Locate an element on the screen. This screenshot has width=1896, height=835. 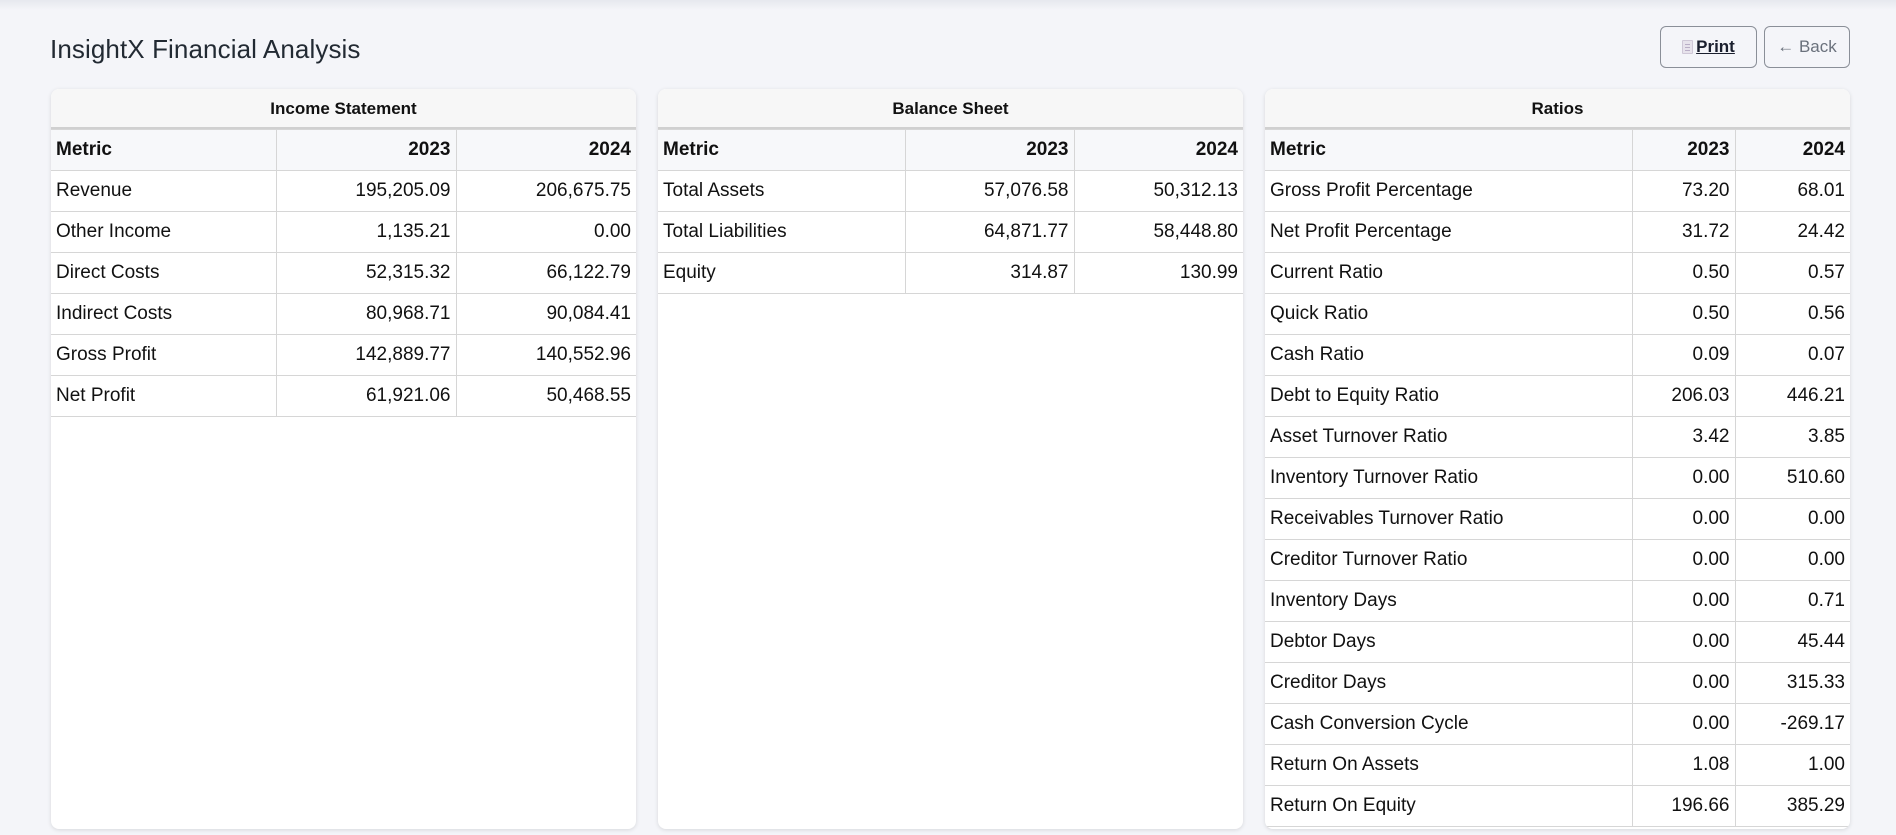
table-row: Gross Profit 142,889.77 140,552.96 is located at coordinates (343, 355).